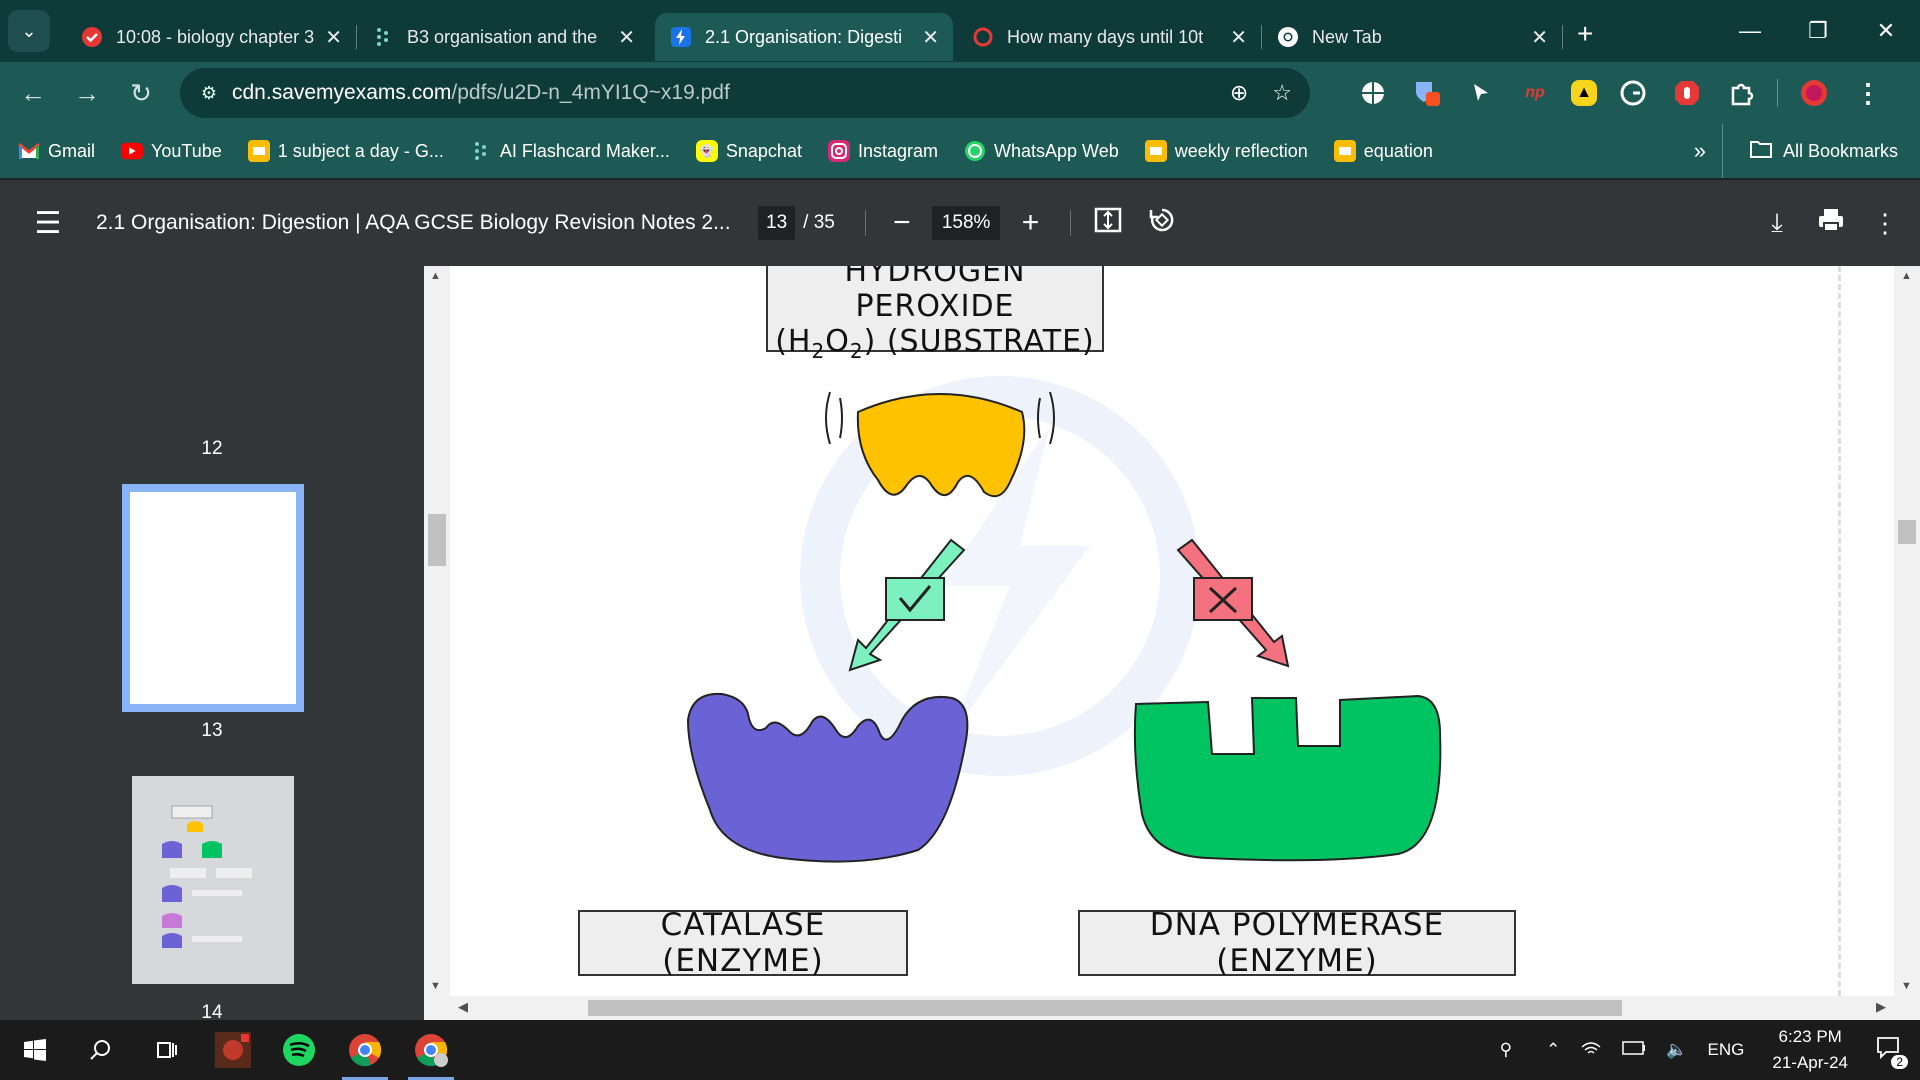  I want to click on fit-page-icon, so click(1108, 223).